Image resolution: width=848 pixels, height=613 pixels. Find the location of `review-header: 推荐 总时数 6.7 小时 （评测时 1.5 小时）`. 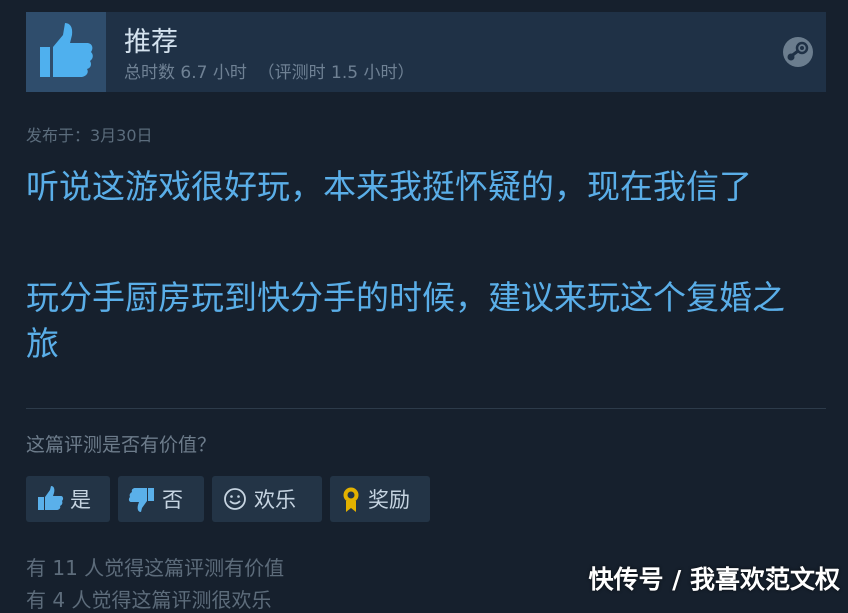

review-header: 推荐 总时数 6.7 小时 （评测时 1.5 小时） is located at coordinates (426, 52).